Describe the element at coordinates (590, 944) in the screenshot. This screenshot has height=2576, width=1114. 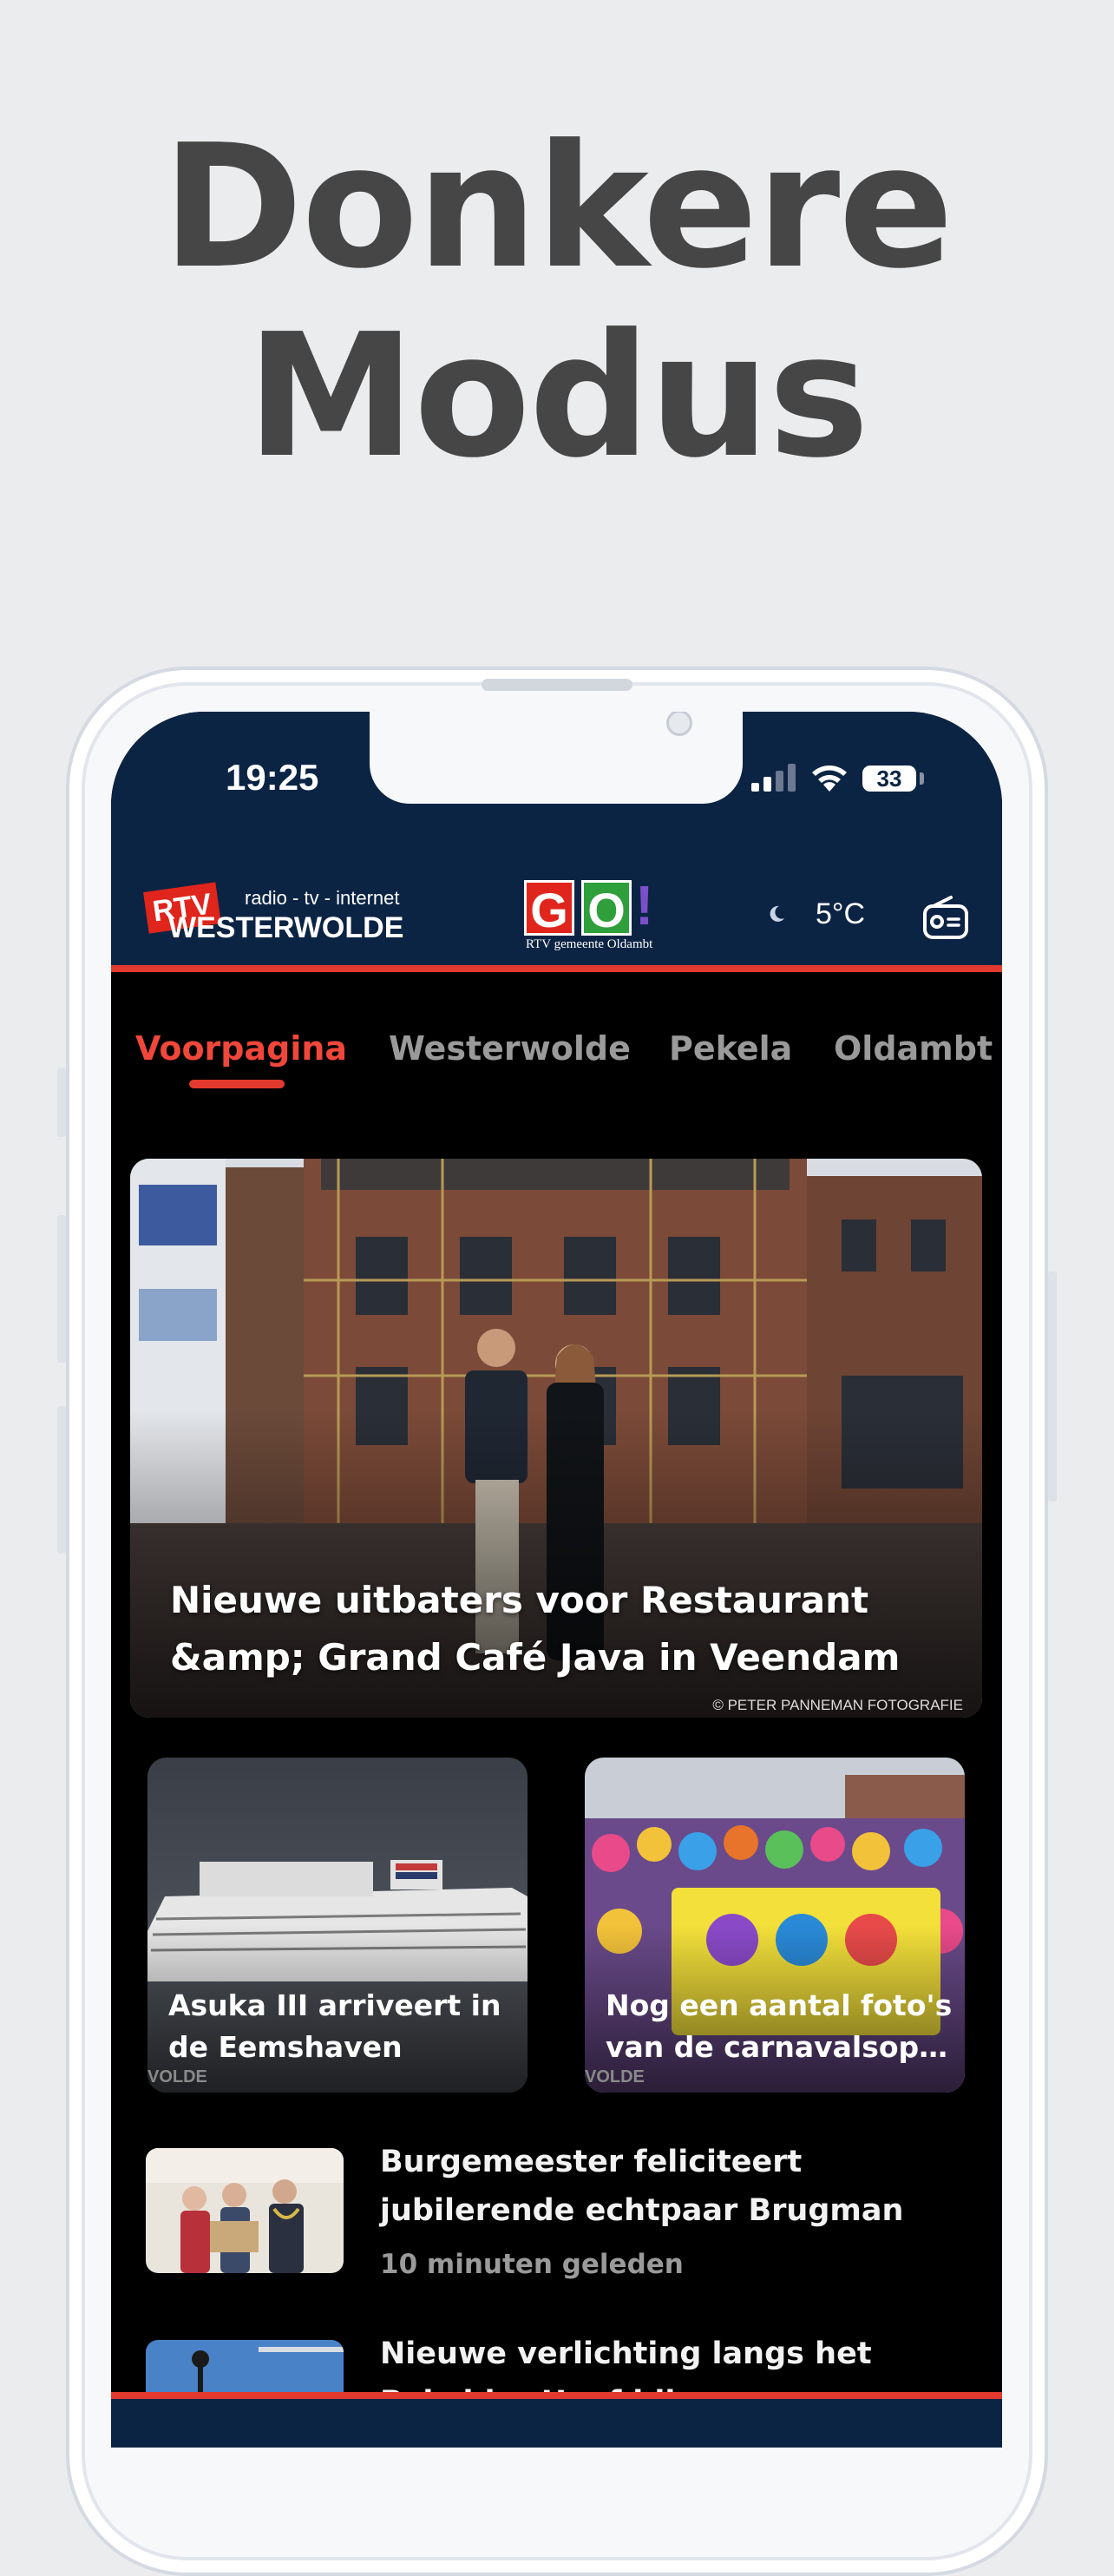
I see `logo-go-subtitle: RTV gemeente Oldambt` at that location.